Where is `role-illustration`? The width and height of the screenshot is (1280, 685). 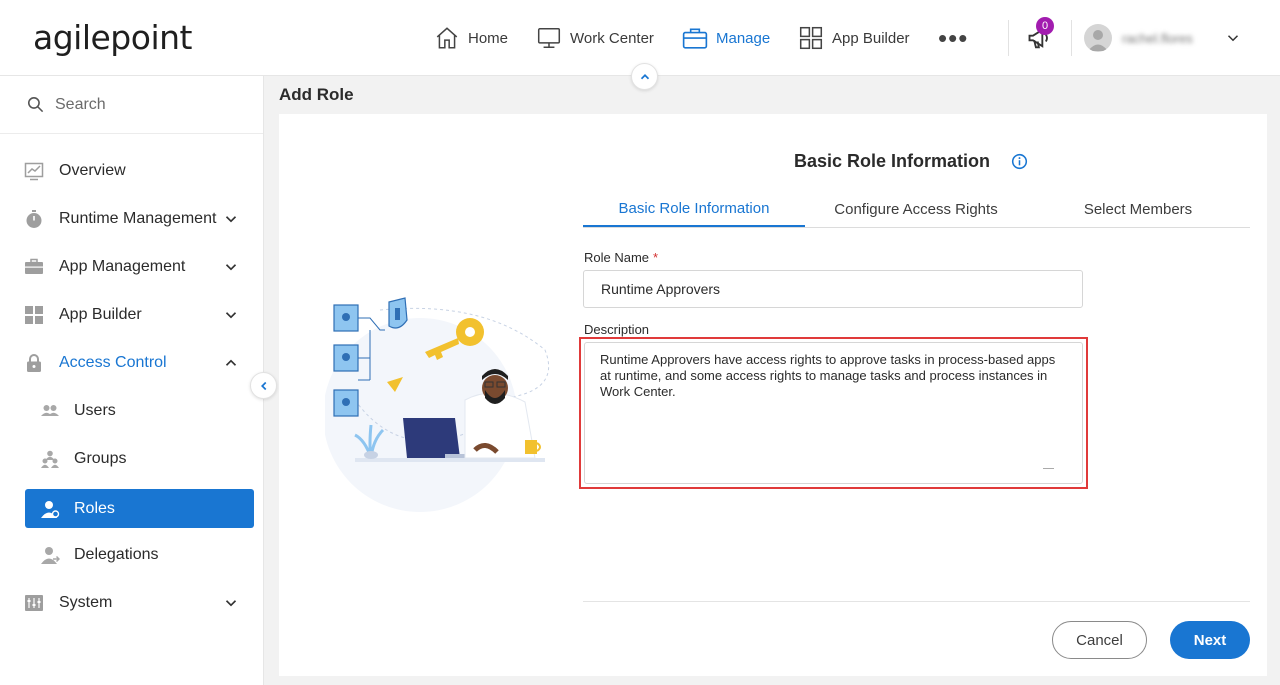 role-illustration is located at coordinates (437, 404).